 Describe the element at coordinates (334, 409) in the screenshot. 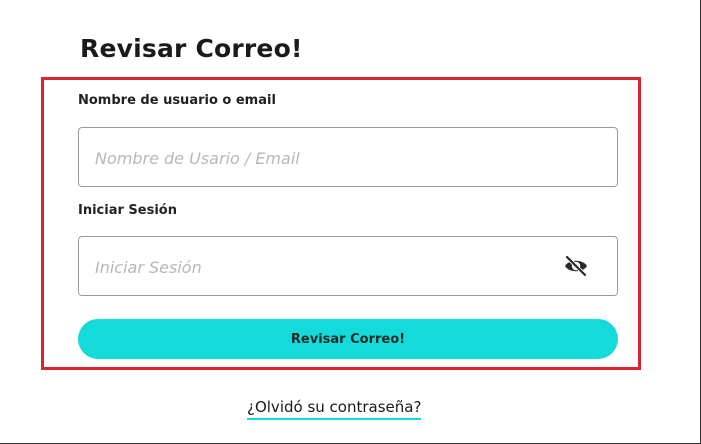

I see `forgot-password-link: ¿Olvidó su contraseña?` at that location.